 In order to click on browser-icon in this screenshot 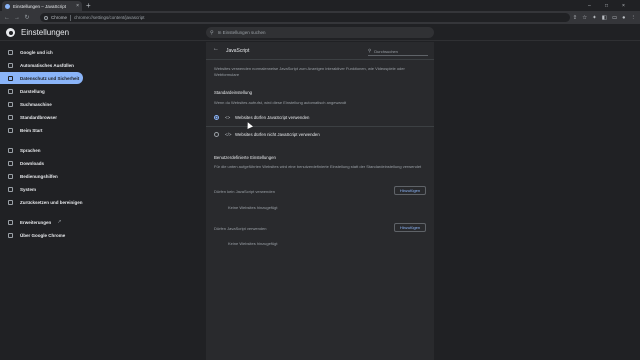, I will do `click(10, 117)`.